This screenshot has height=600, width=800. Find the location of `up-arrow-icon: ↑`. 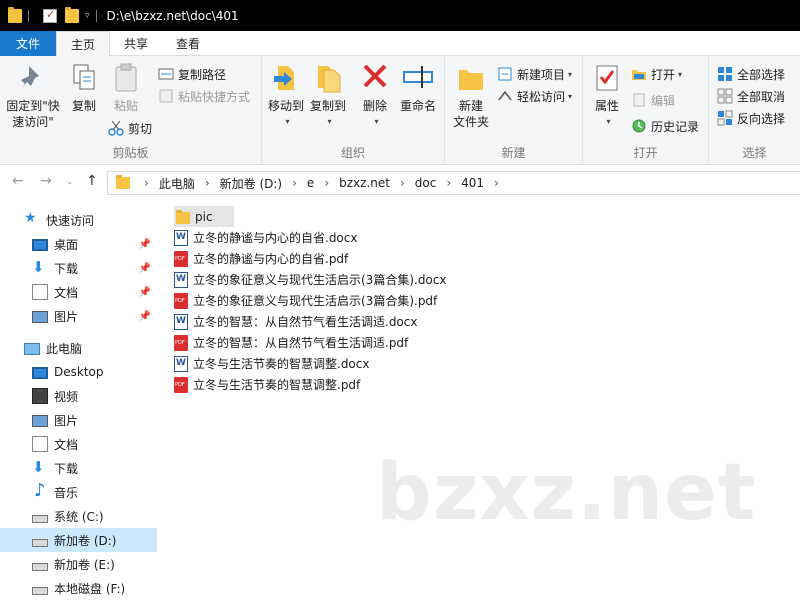

up-arrow-icon: ↑ is located at coordinates (92, 181).